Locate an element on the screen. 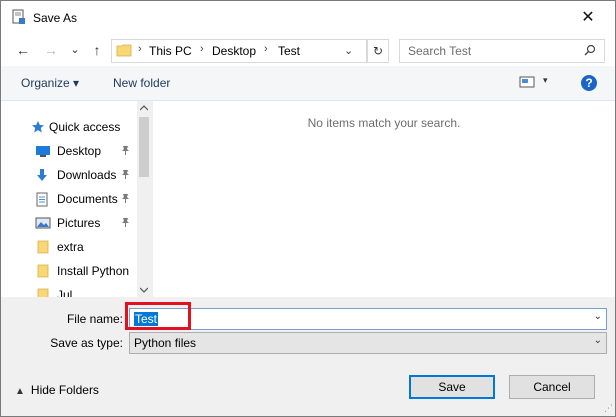 The height and width of the screenshot is (417, 616). new-folder-button: New folder is located at coordinates (141, 83).